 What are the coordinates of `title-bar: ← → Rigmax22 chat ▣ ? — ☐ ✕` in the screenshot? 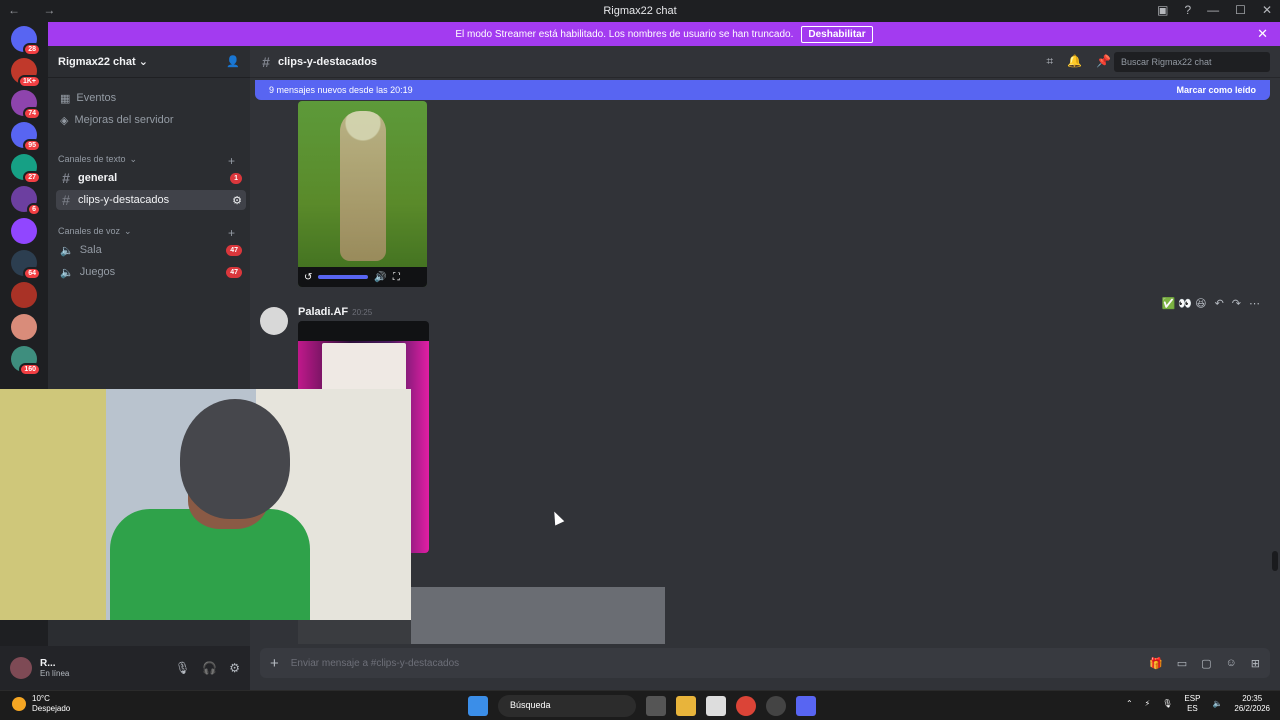 It's located at (640, 11).